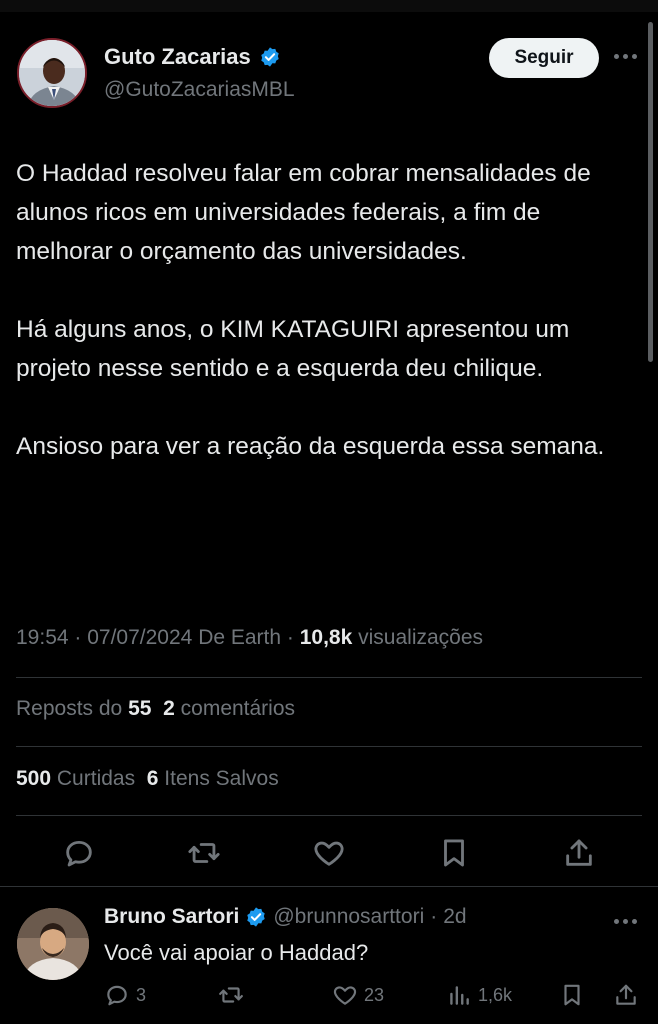 This screenshot has width=658, height=1024. What do you see at coordinates (140, 708) in the screenshot?
I see `reposts-count: 55` at bounding box center [140, 708].